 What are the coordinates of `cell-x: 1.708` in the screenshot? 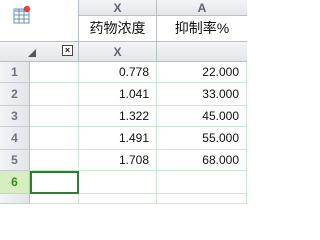 It's located at (118, 160).